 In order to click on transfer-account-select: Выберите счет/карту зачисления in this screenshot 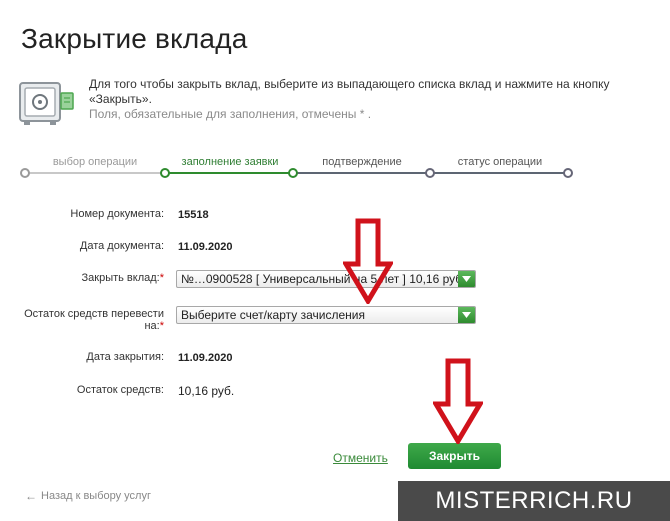, I will do `click(326, 315)`.